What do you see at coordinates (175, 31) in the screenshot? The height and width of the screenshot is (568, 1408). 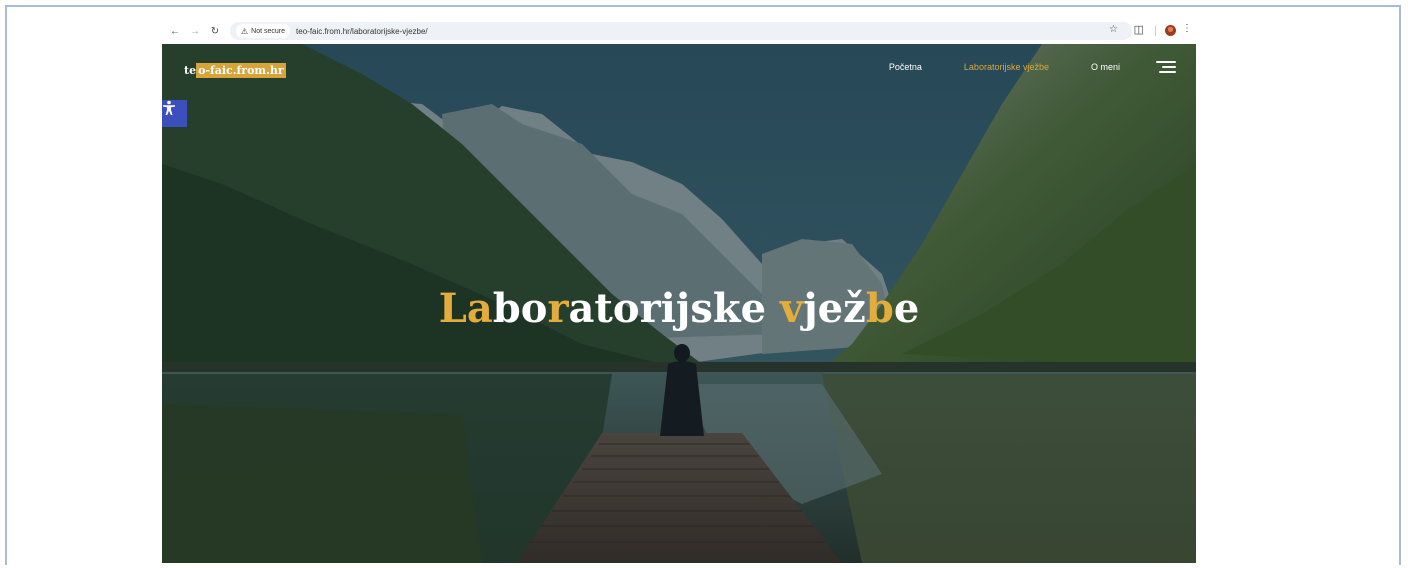 I see `arrow-left-icon: ←` at bounding box center [175, 31].